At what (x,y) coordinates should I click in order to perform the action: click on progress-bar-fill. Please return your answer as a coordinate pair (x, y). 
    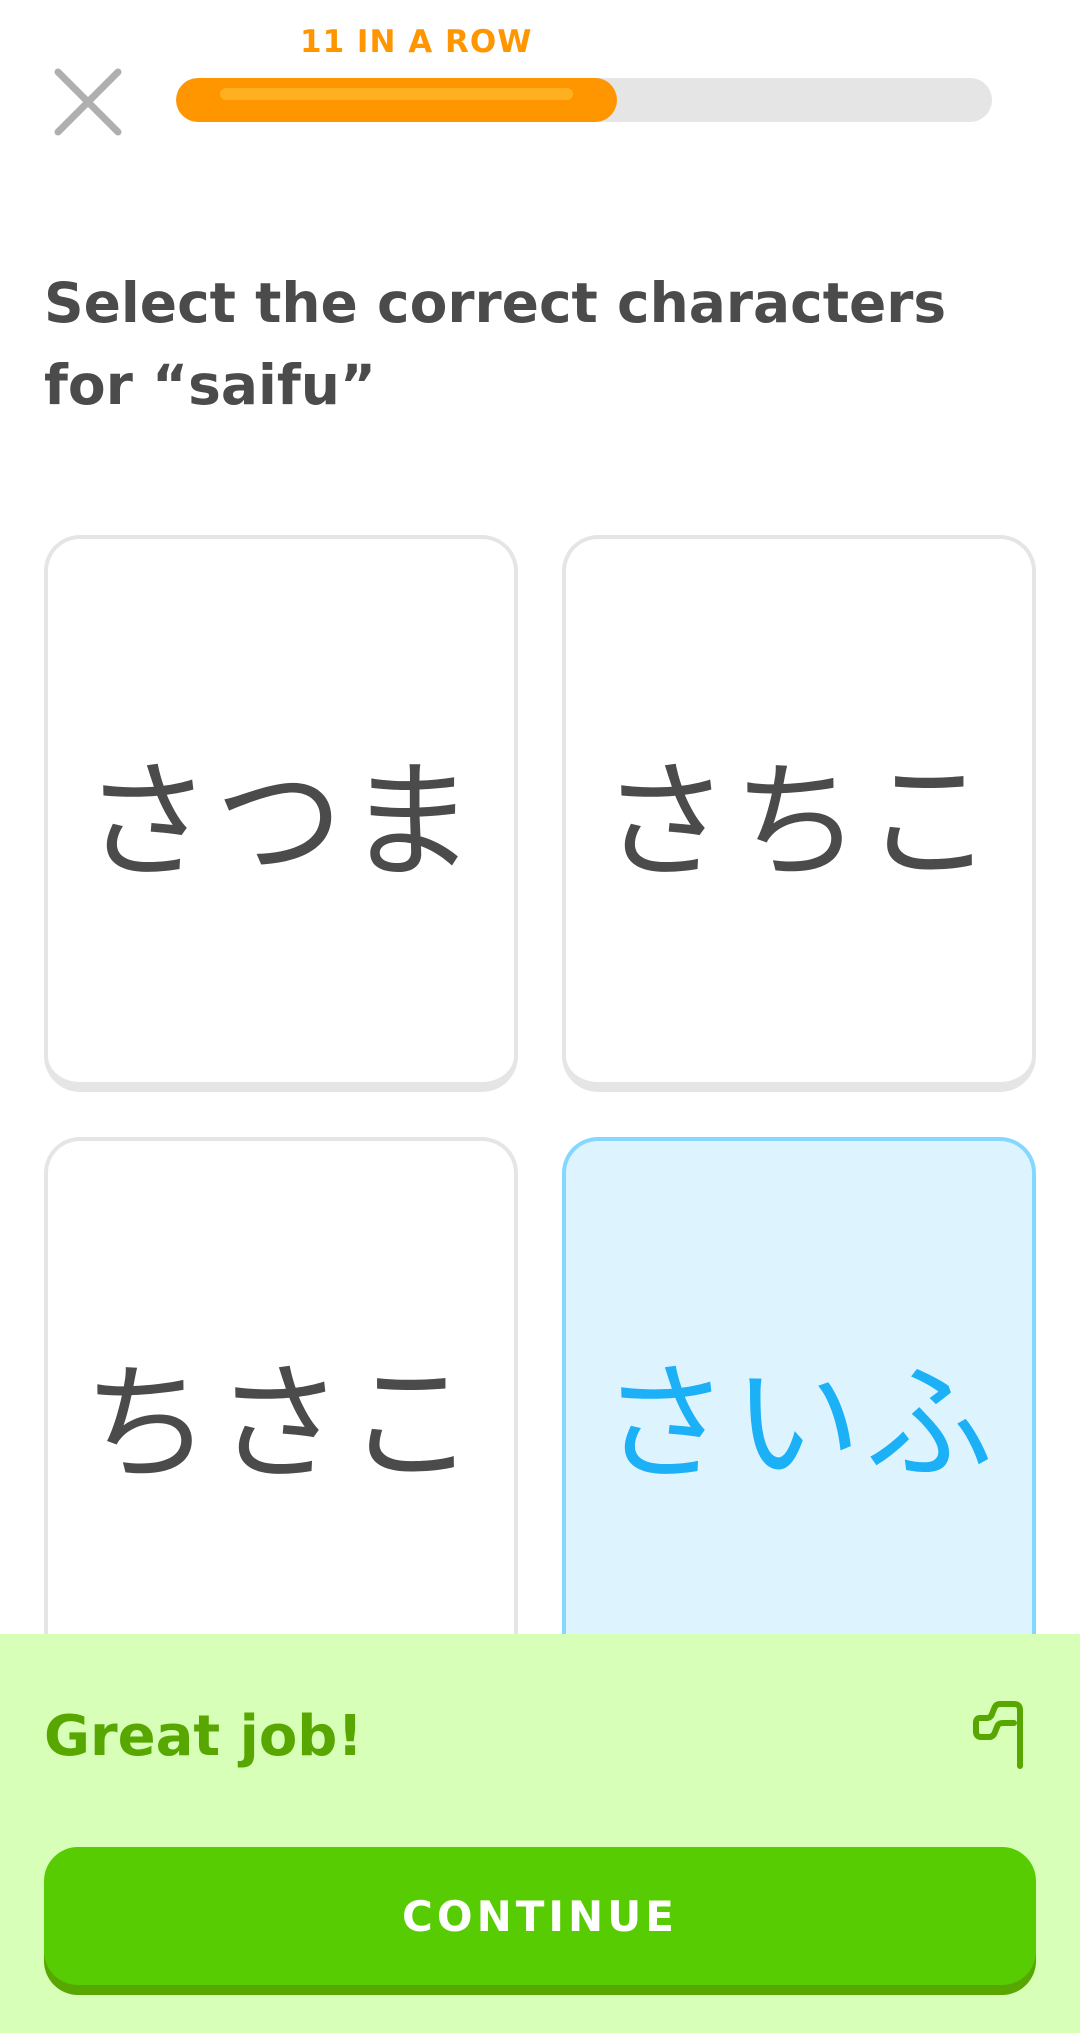
    Looking at the image, I should click on (396, 100).